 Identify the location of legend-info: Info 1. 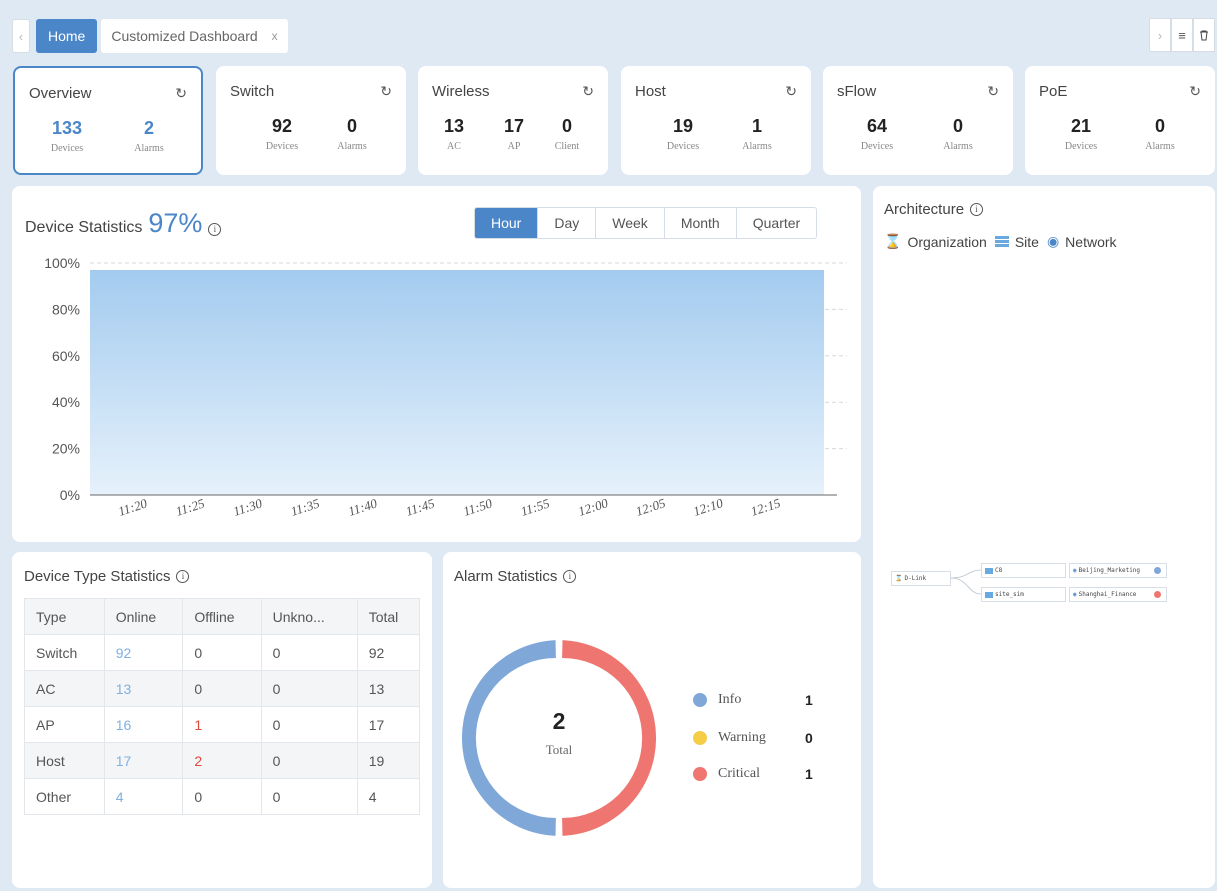
(753, 700).